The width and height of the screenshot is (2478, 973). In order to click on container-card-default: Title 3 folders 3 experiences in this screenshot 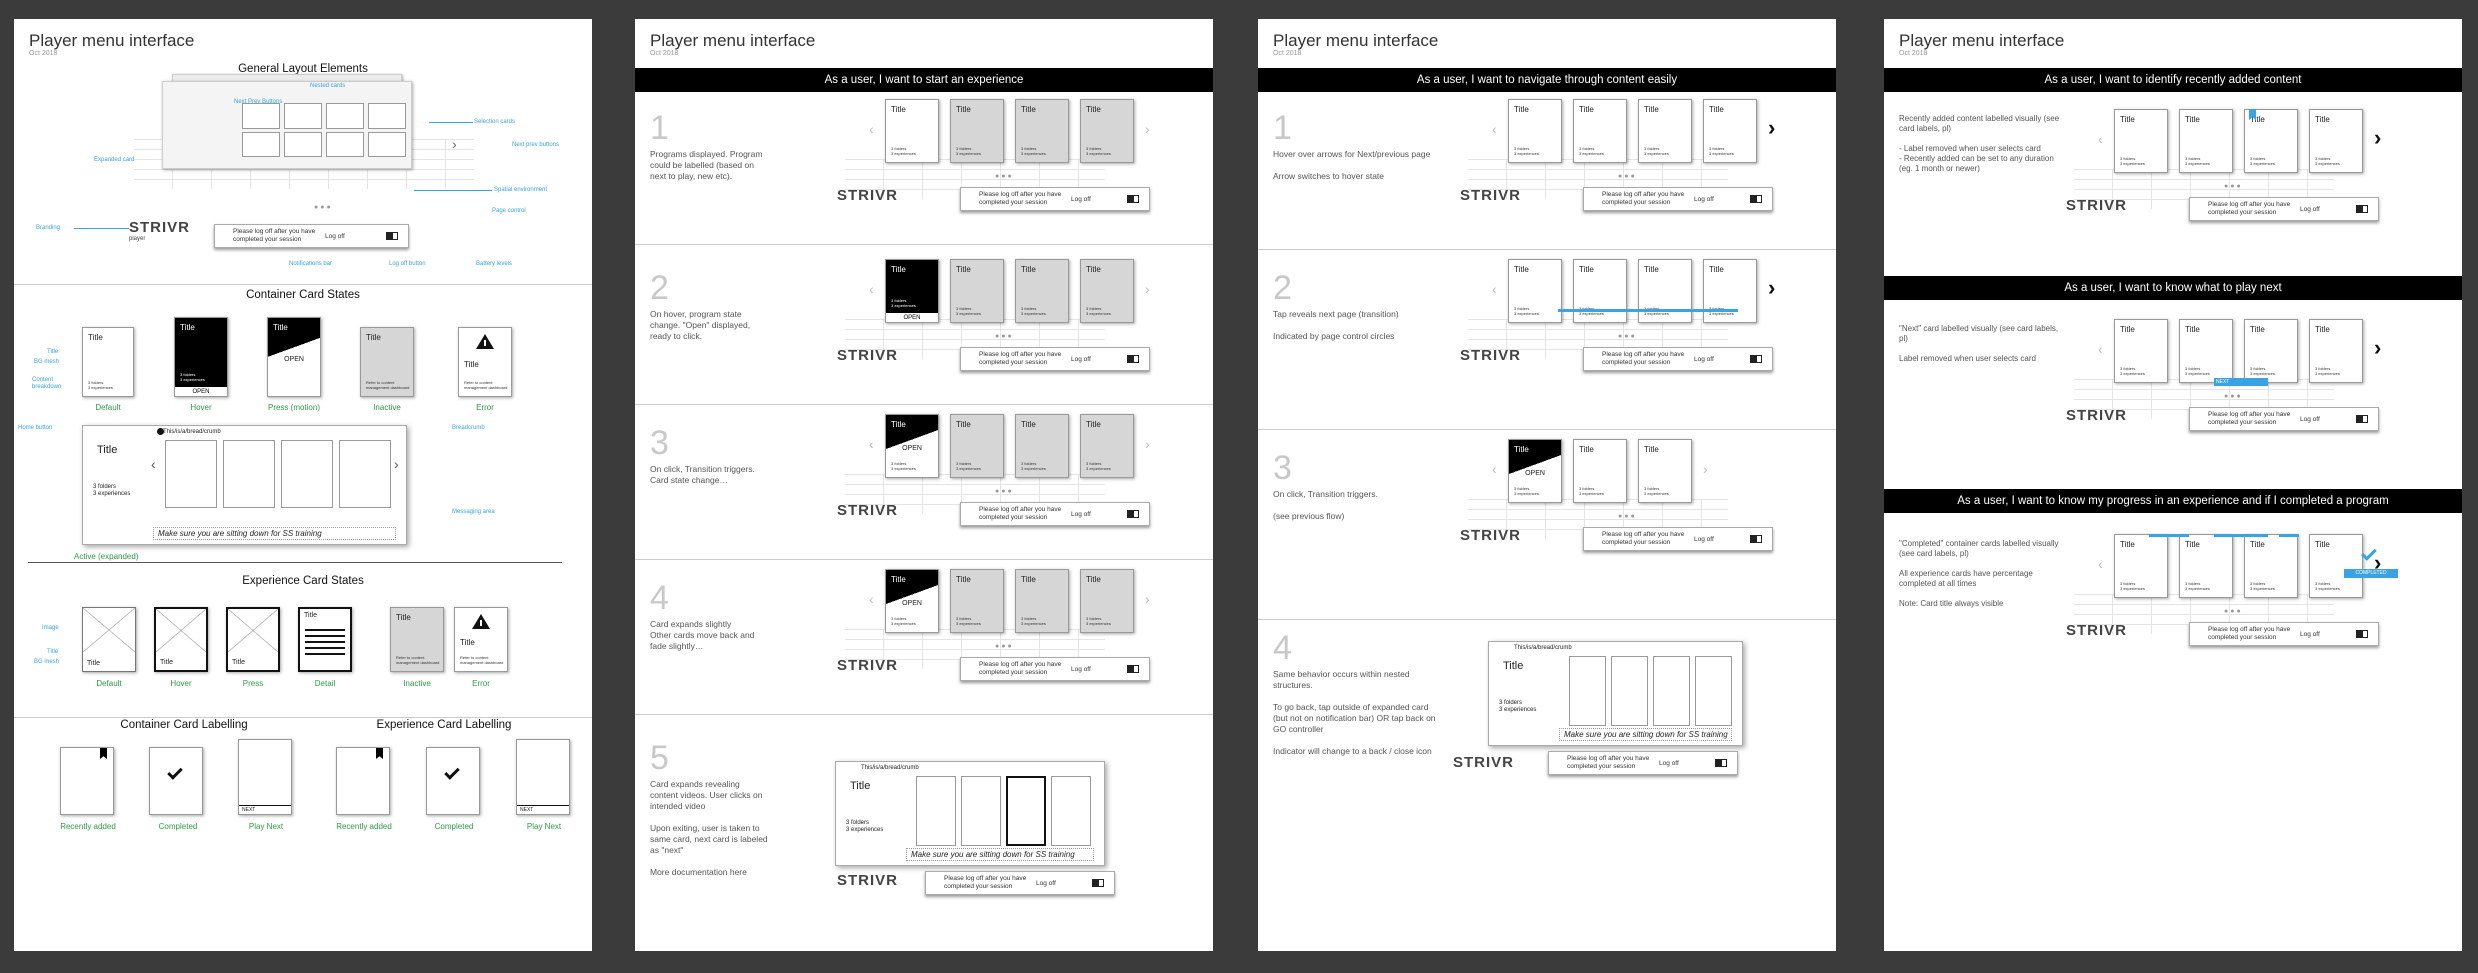, I will do `click(108, 362)`.